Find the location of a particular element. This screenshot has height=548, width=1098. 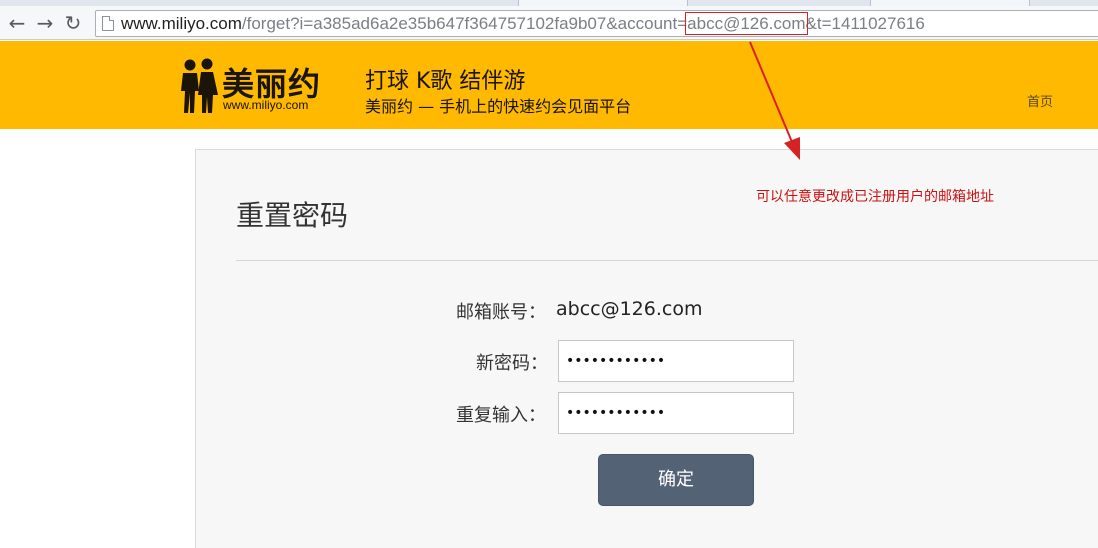

confirm-password-label: 重复输入： is located at coordinates (501, 415).